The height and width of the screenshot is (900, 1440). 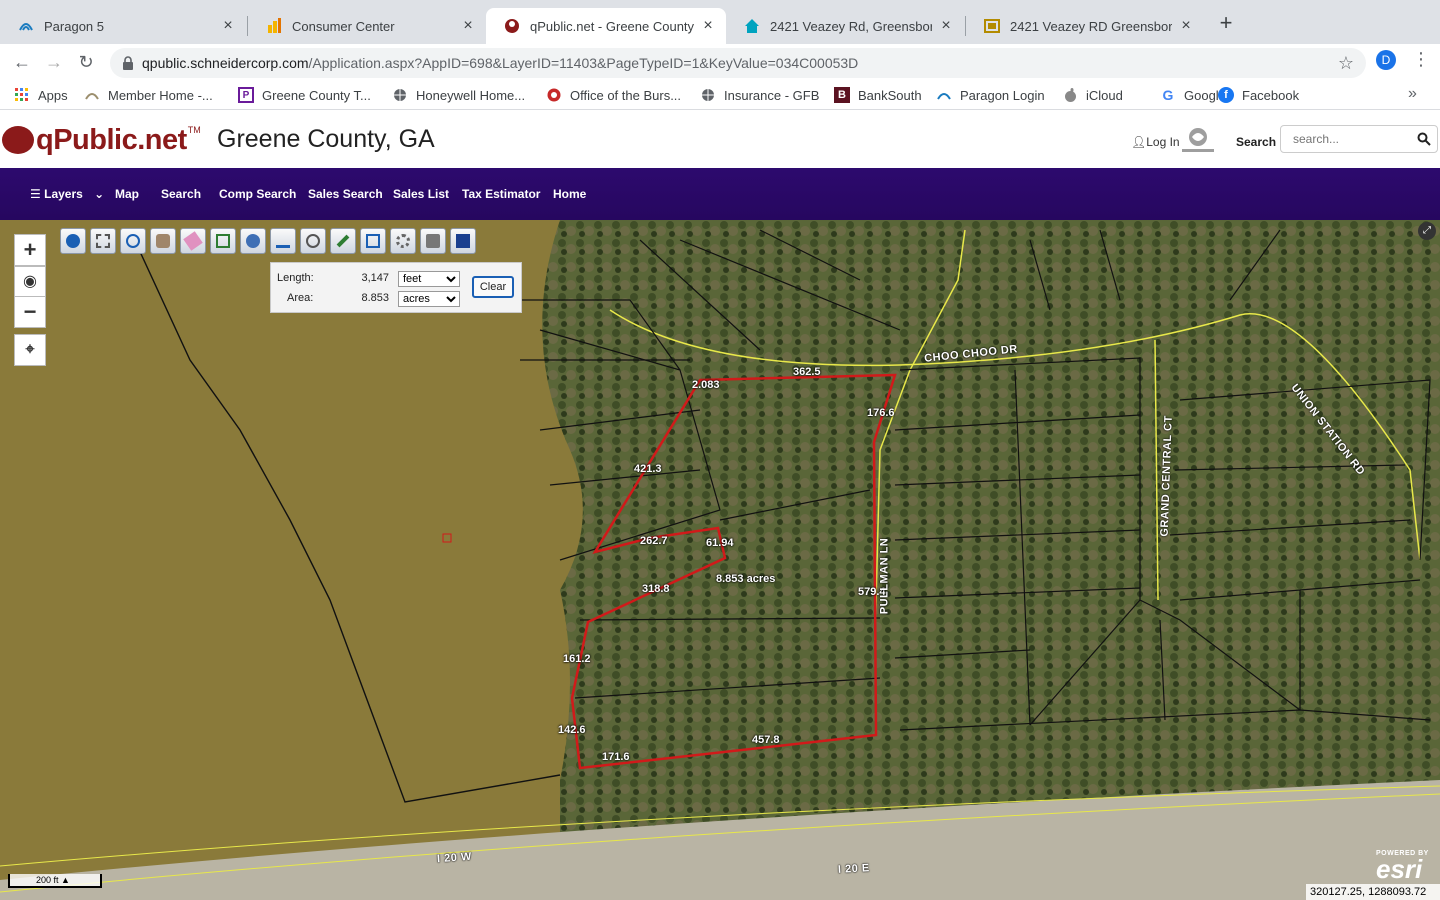 What do you see at coordinates (720, 543) in the screenshot?
I see `segment-label: 61.94` at bounding box center [720, 543].